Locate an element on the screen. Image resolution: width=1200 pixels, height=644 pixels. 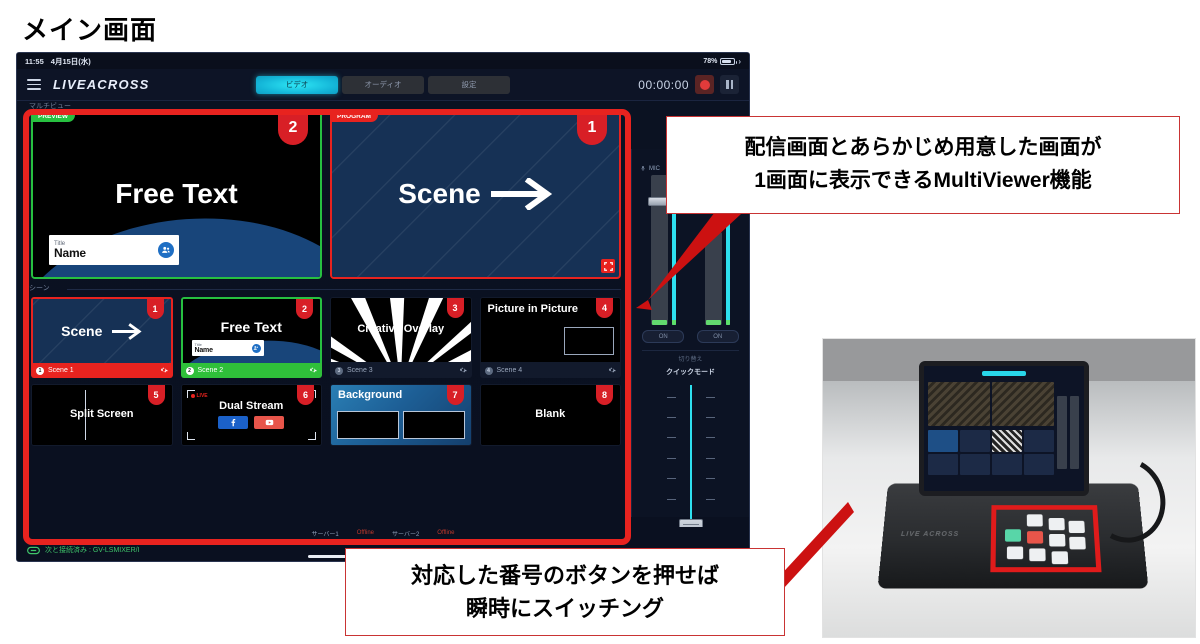
record-dot-icon is located at coordinates (704, 84).